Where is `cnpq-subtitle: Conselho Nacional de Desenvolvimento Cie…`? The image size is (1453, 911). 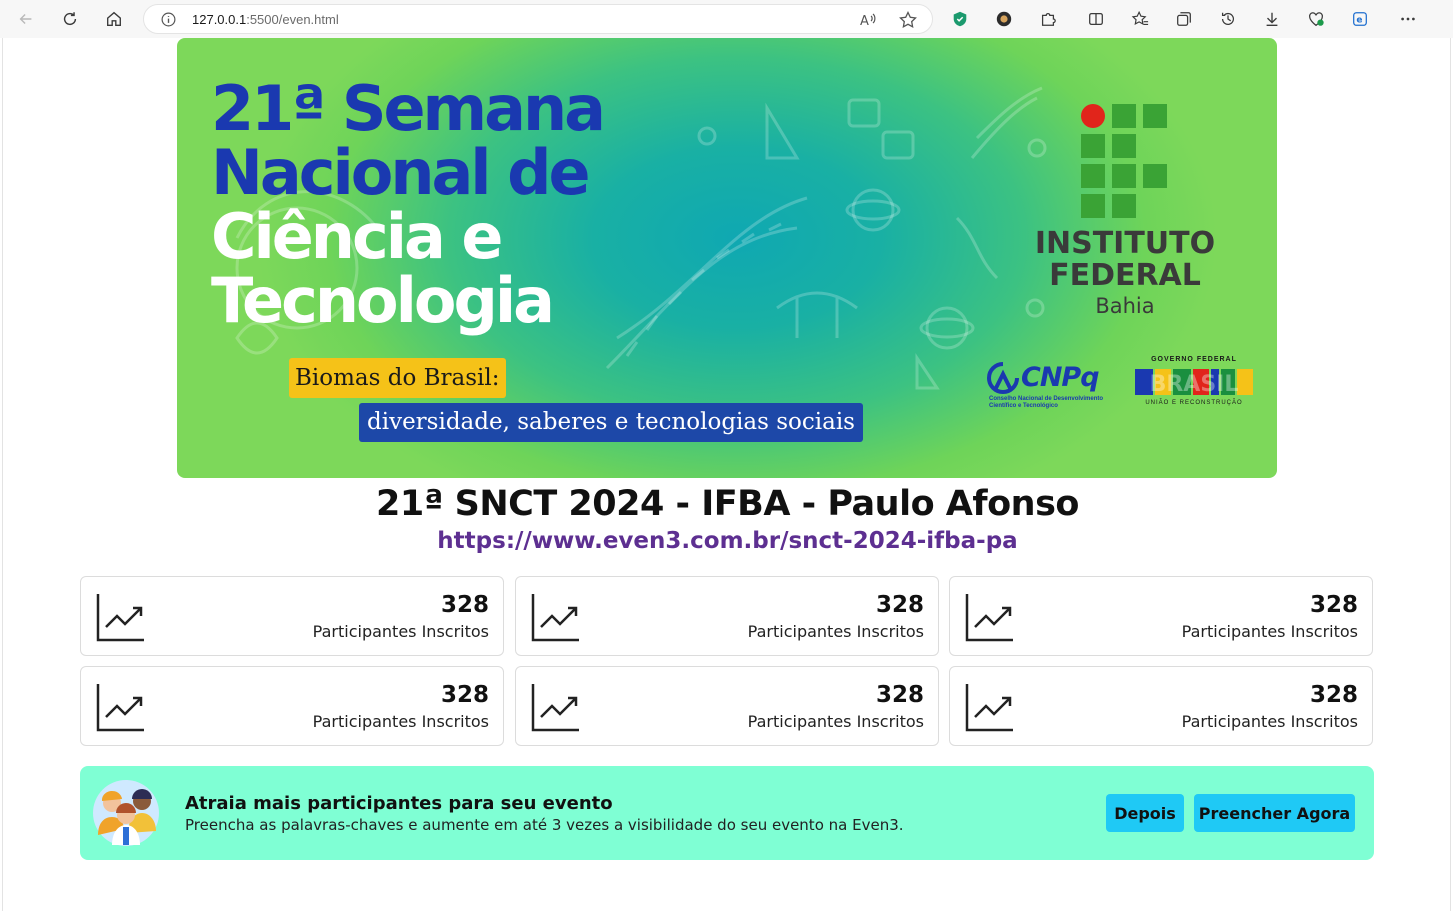
cnpq-subtitle: Conselho Nacional de Desenvolvimento Cie… is located at coordinates (1046, 402).